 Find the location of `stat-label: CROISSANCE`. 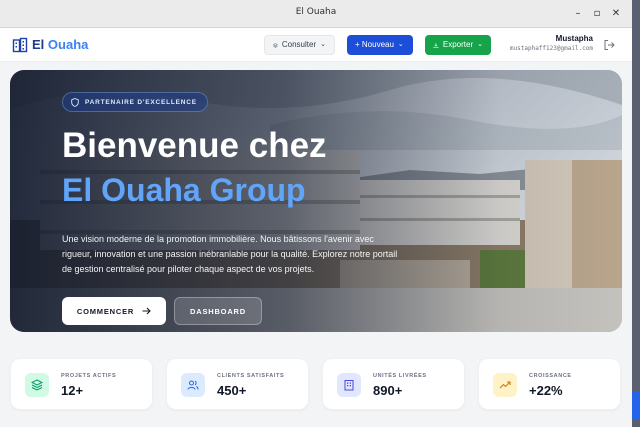

stat-label: CROISSANCE is located at coordinates (550, 376).